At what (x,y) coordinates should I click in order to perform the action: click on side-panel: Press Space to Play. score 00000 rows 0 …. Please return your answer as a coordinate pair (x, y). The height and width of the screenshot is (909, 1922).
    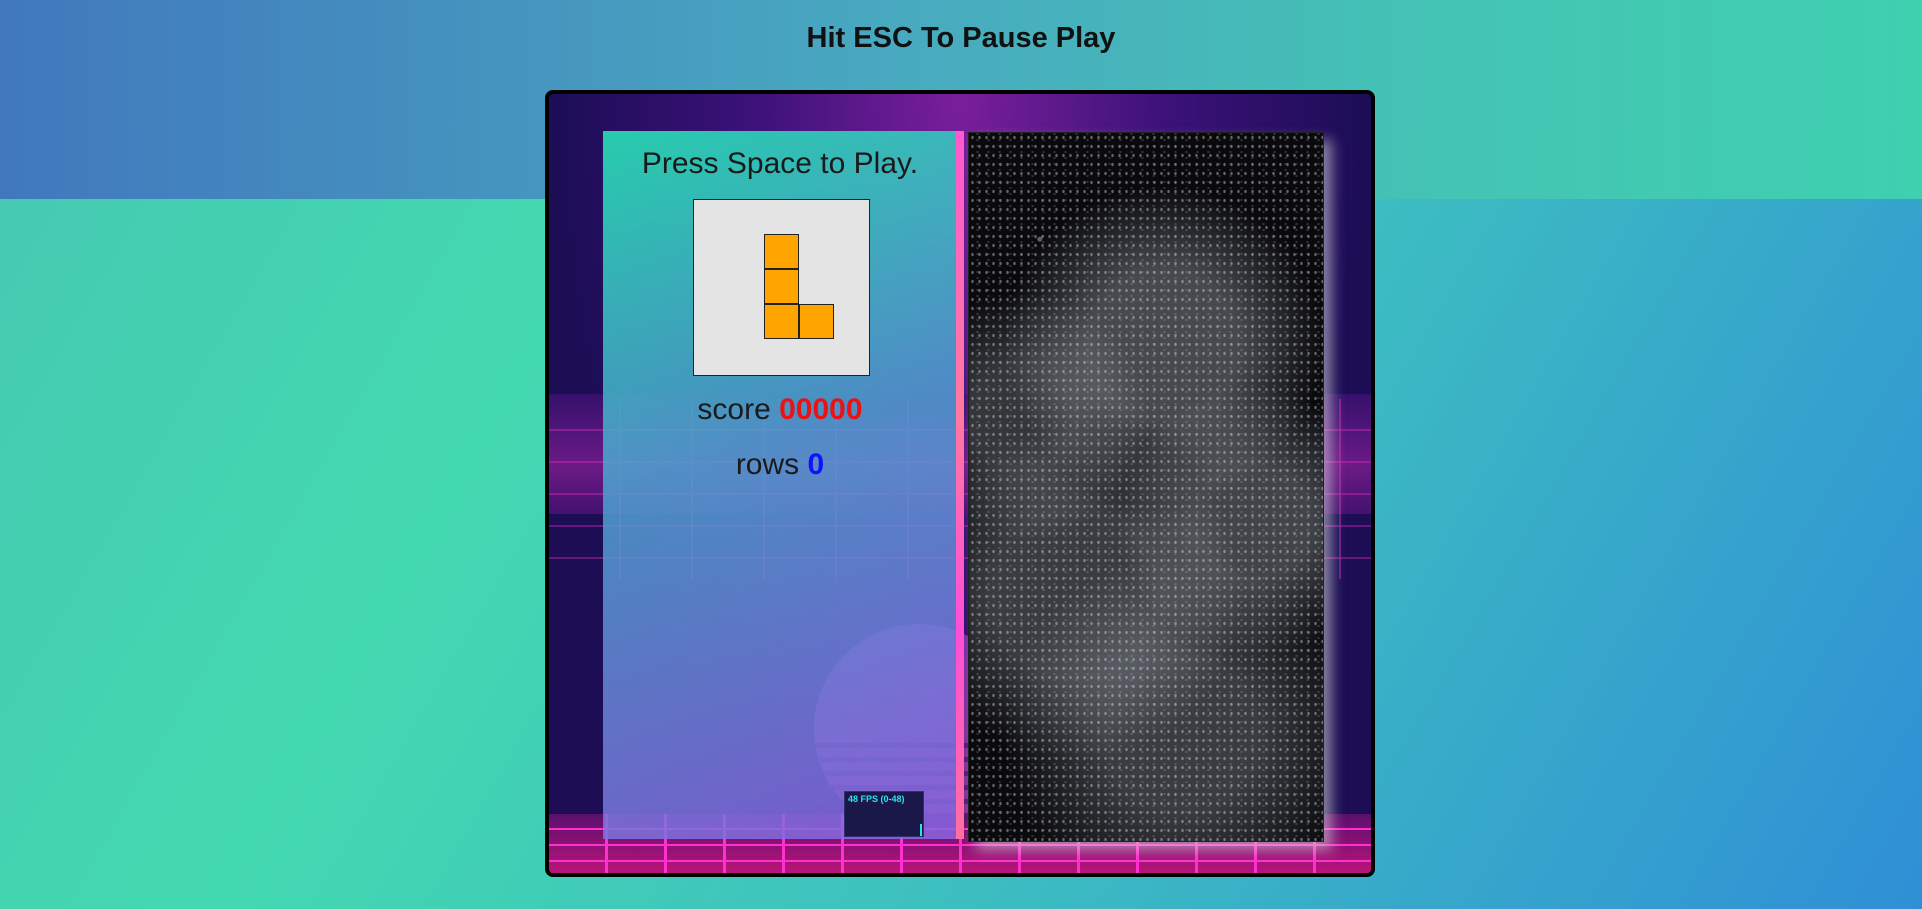
    Looking at the image, I should click on (780, 485).